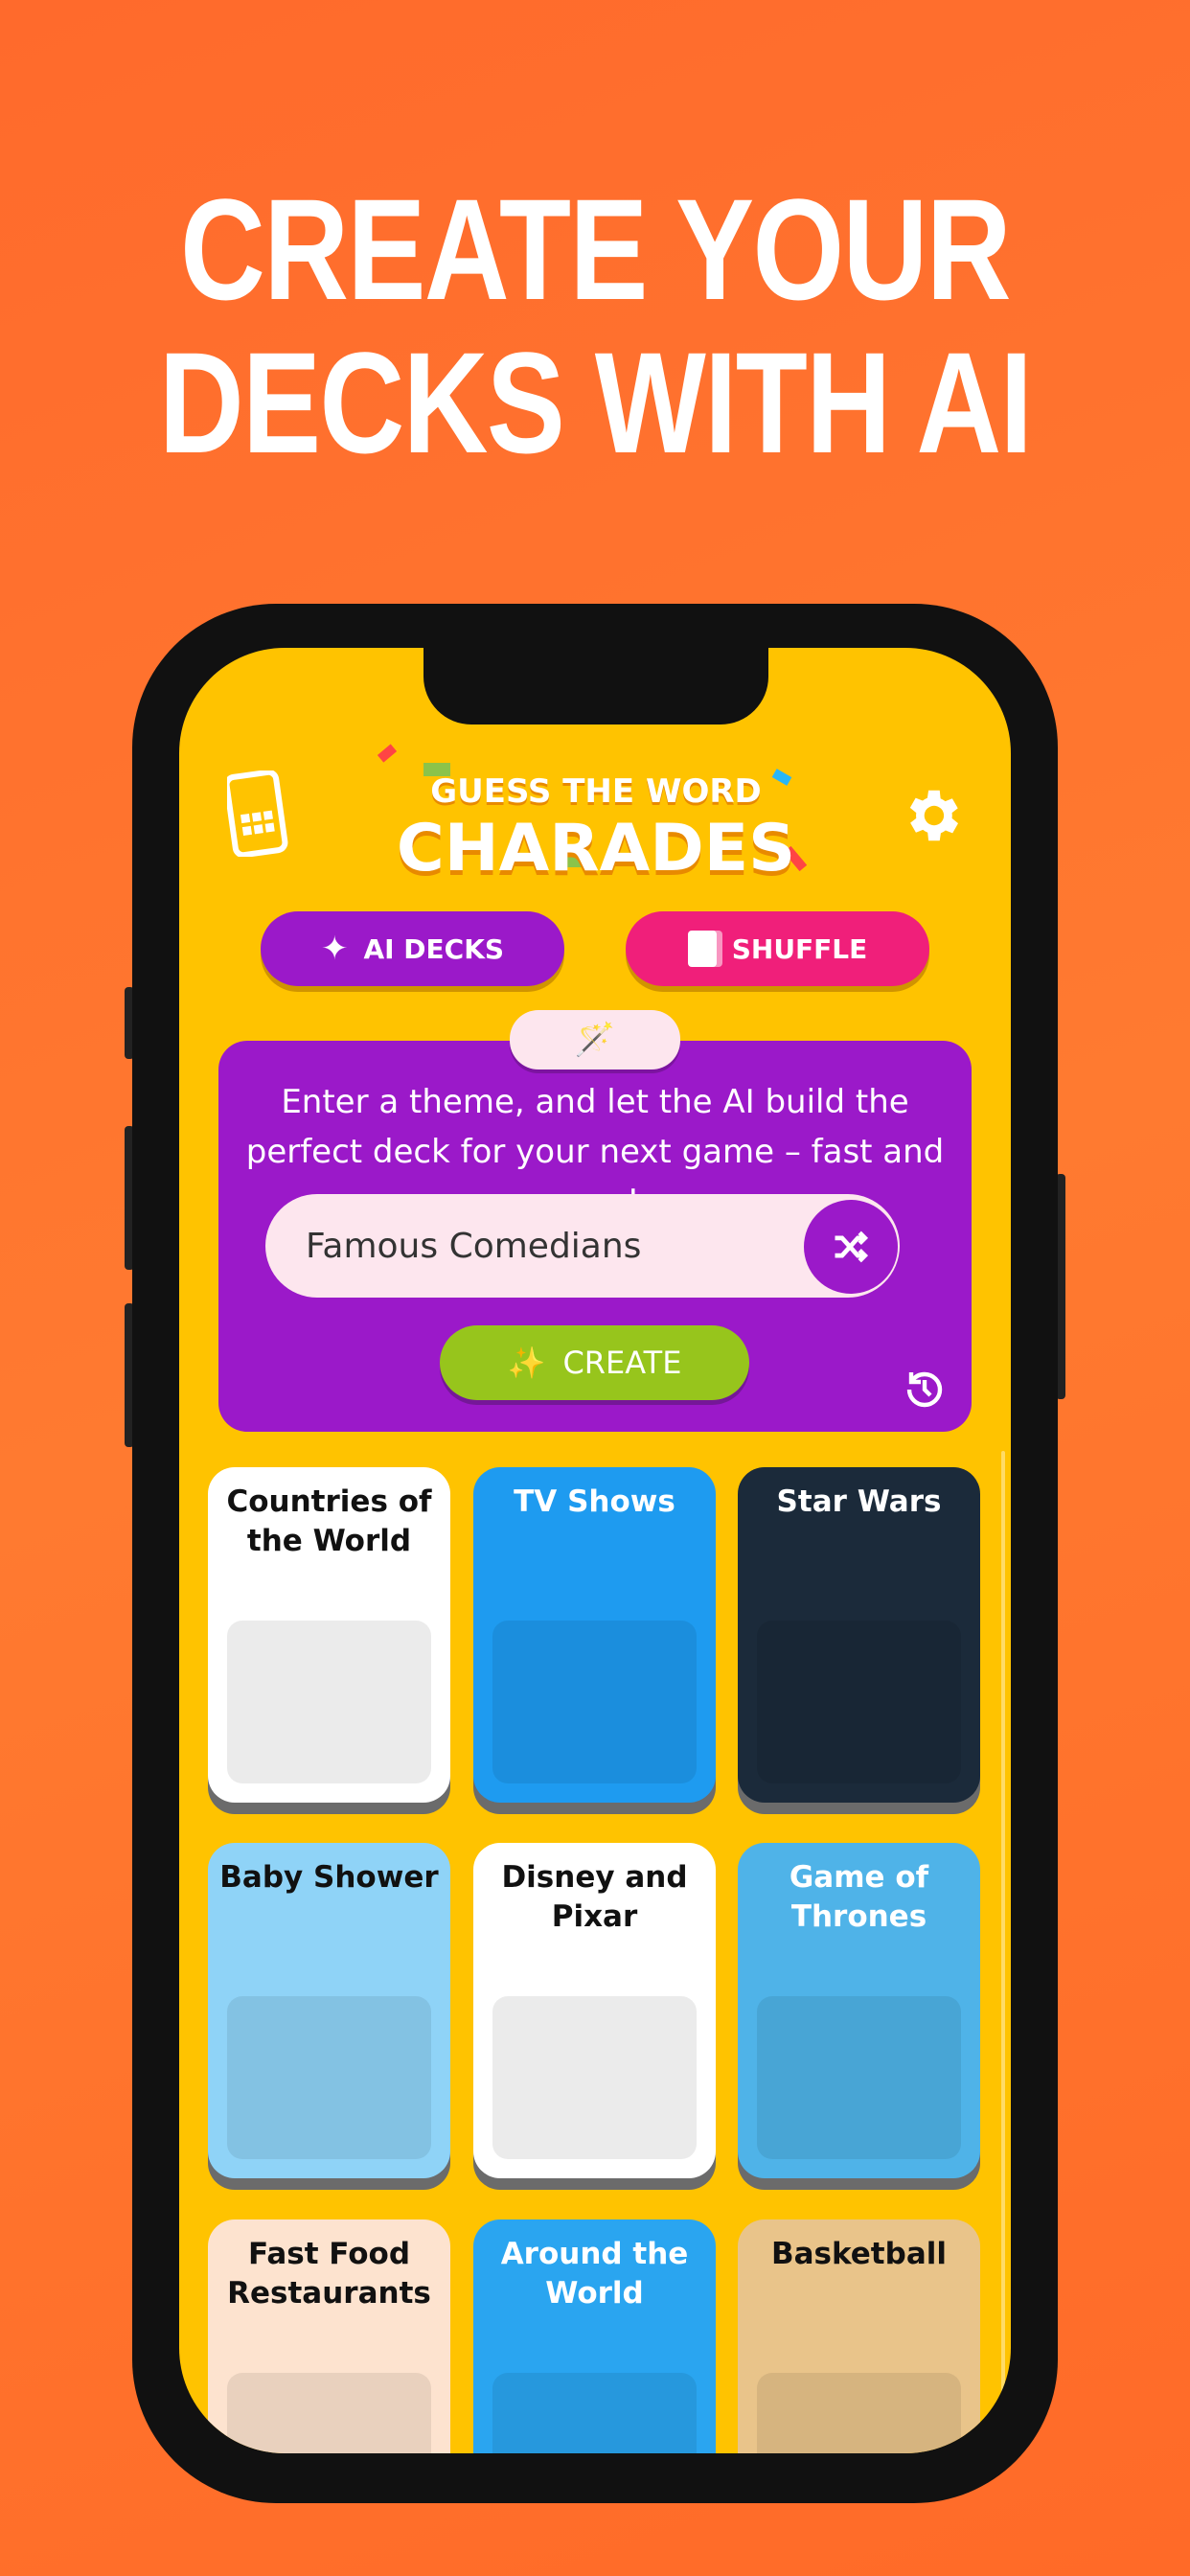 The image size is (1190, 2576). I want to click on theme-input-value: Famous Comedians, so click(474, 1246).